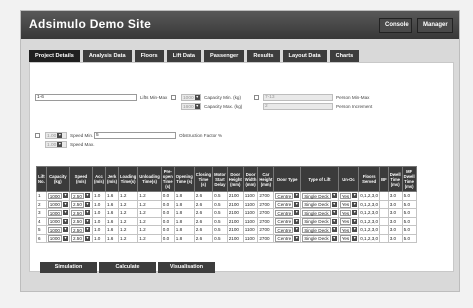 The height and width of the screenshot is (308, 473). I want to click on person-checkbox, so click(256, 97).